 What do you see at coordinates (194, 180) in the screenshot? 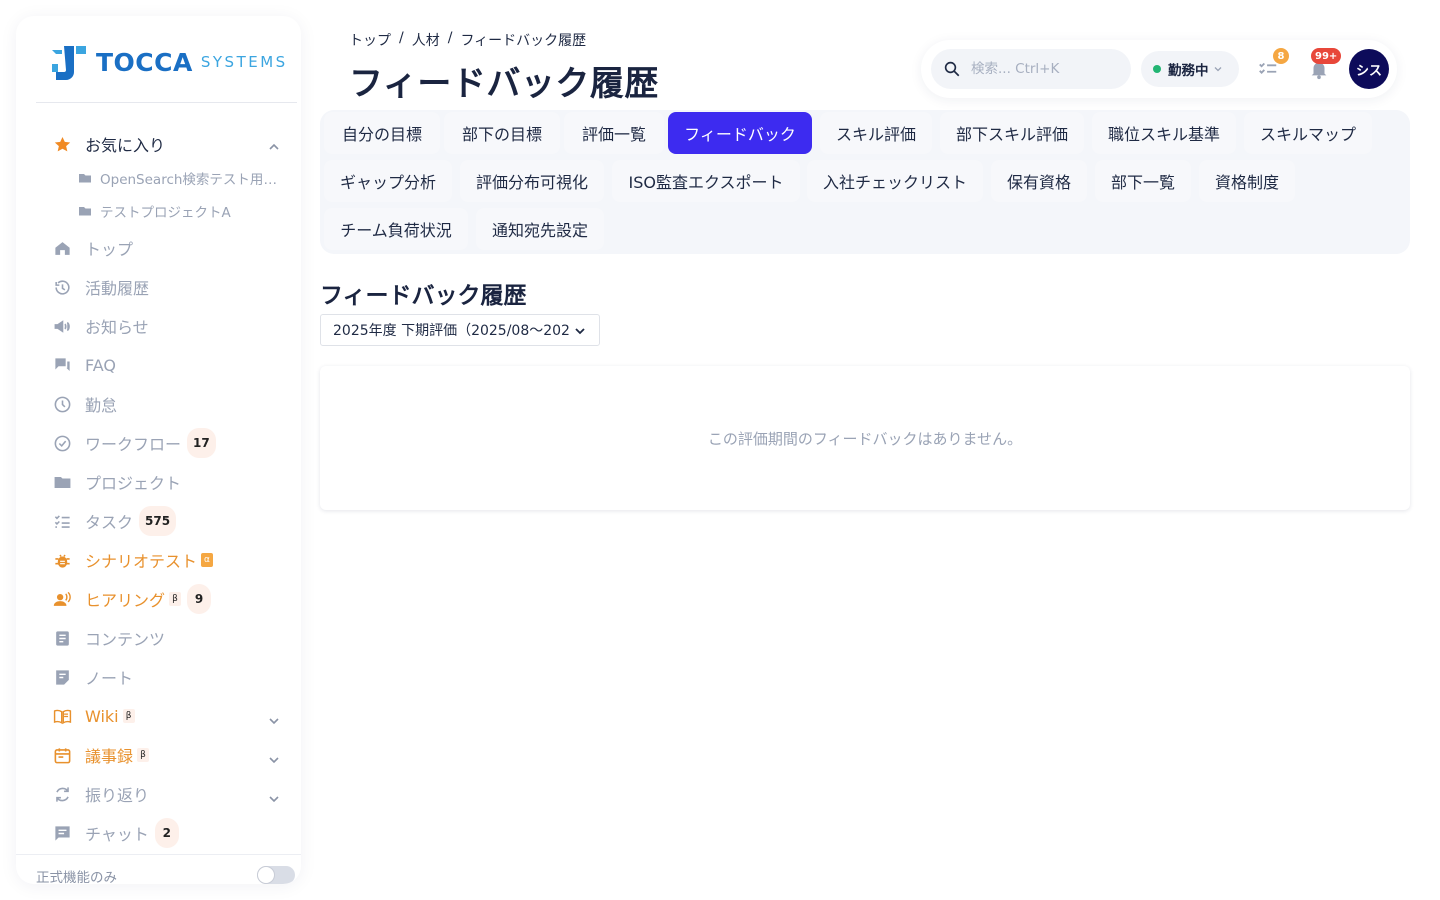
I see `favorite-item-label: OpenSearch検索テスト用プロジェクト` at bounding box center [194, 180].